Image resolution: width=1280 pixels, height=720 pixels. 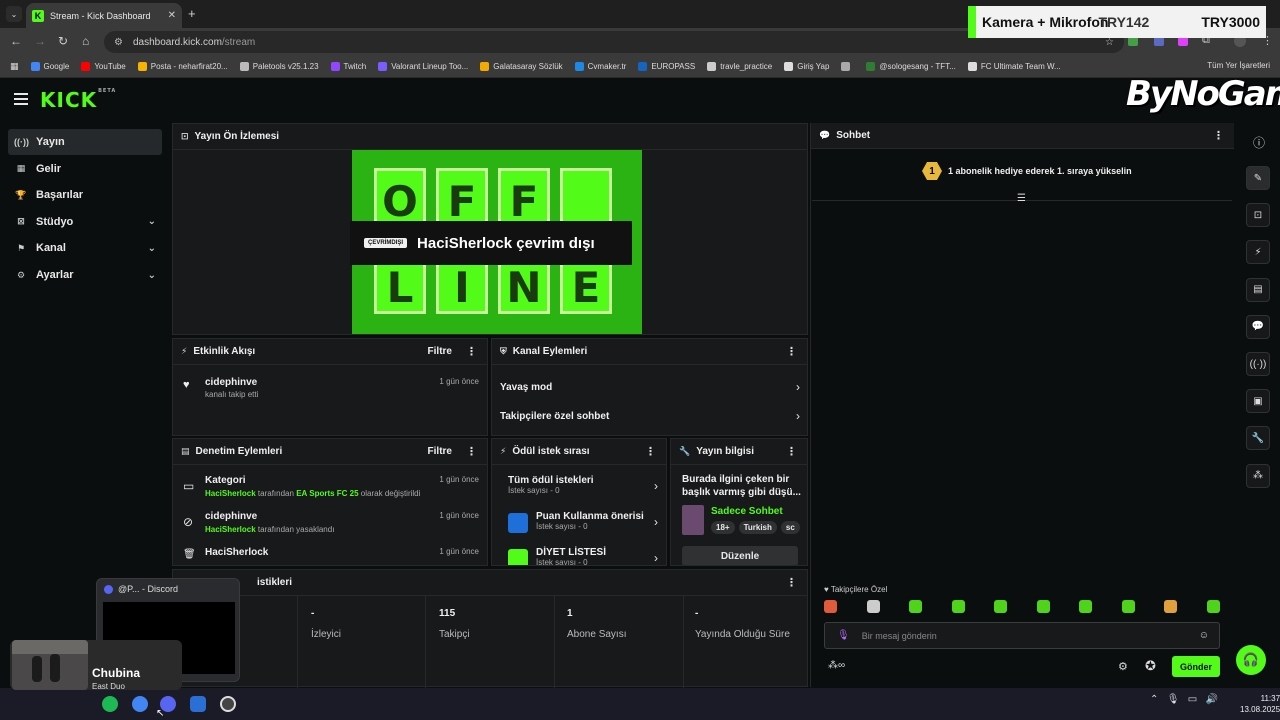 I want to click on broadcast-icon: ((·)), so click(x=1258, y=364).